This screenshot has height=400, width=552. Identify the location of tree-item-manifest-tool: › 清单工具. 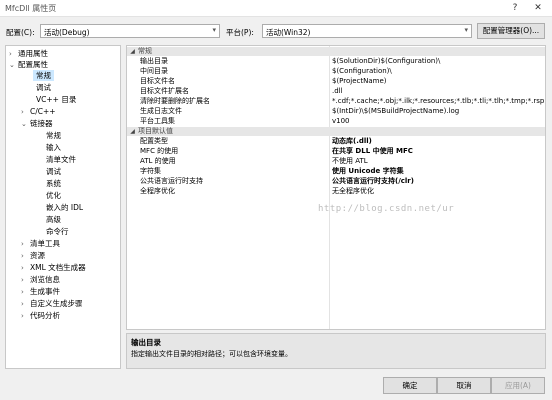
(40, 243).